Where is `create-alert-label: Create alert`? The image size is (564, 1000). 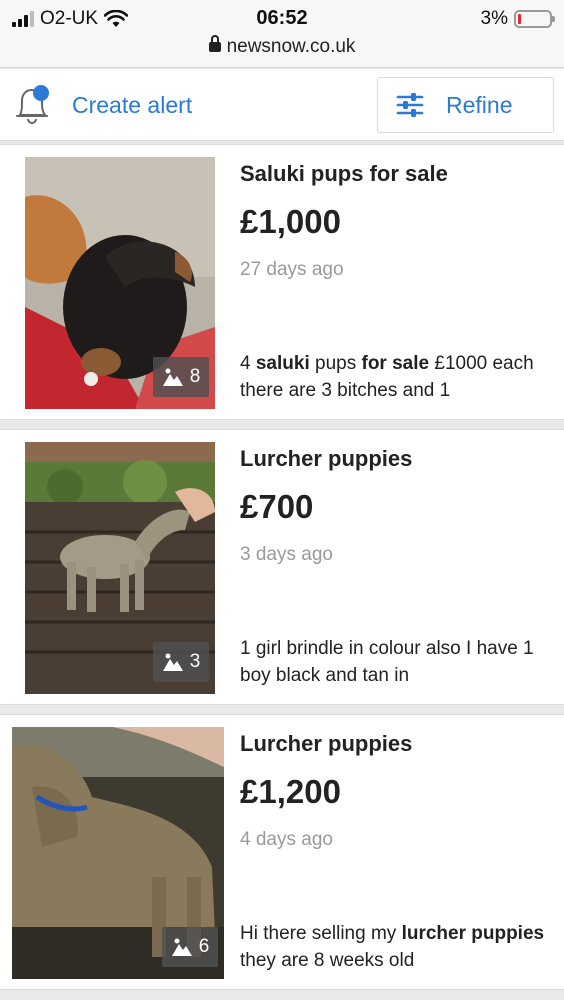 create-alert-label: Create alert is located at coordinates (132, 104).